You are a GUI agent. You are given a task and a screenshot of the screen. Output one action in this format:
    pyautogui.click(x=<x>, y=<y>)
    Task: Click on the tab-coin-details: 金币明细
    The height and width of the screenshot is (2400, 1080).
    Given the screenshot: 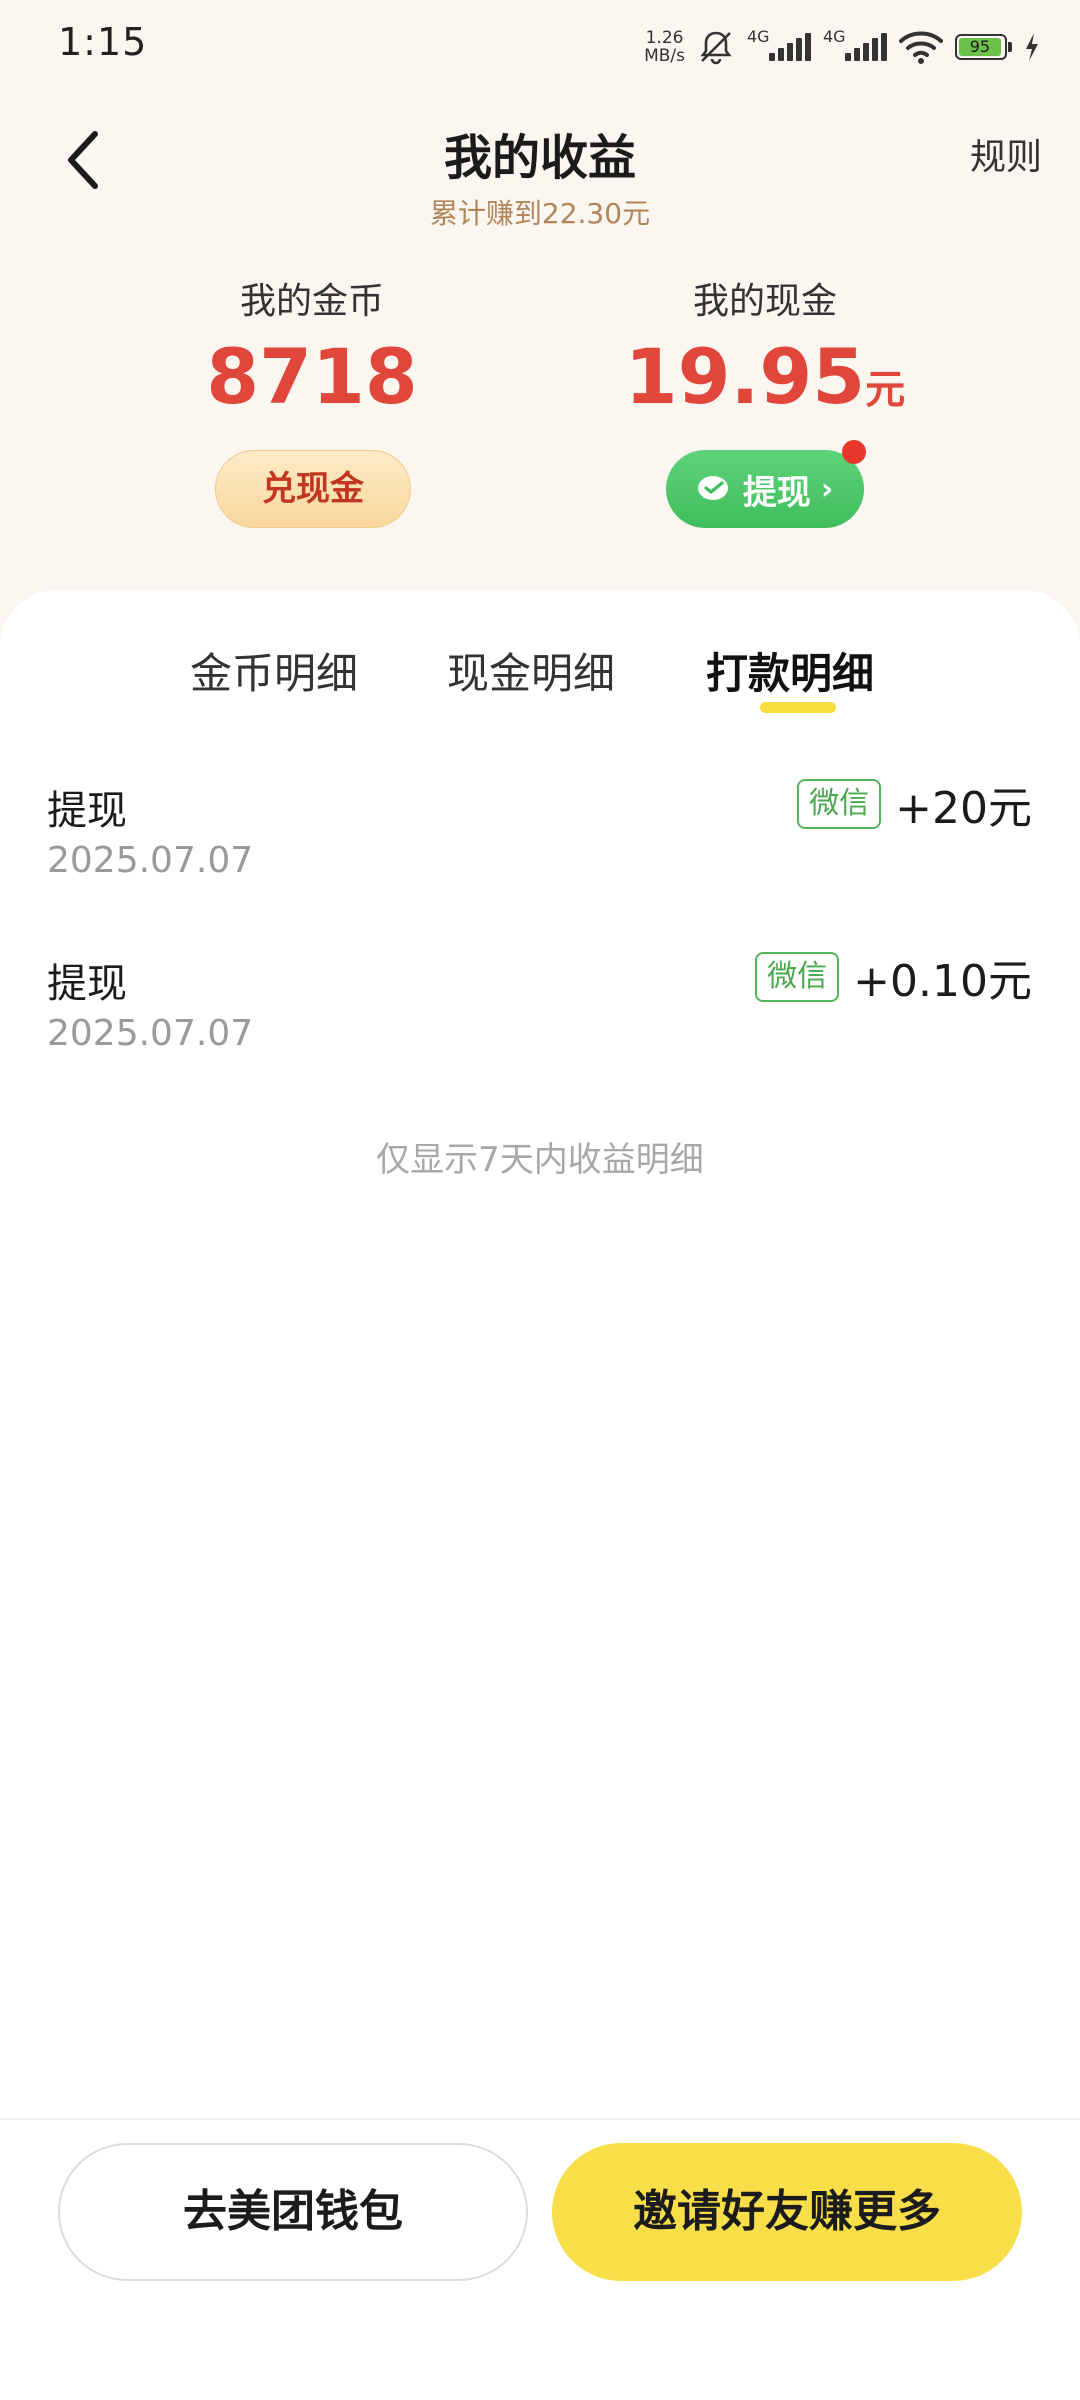 What is the action you would take?
    pyautogui.click(x=274, y=670)
    